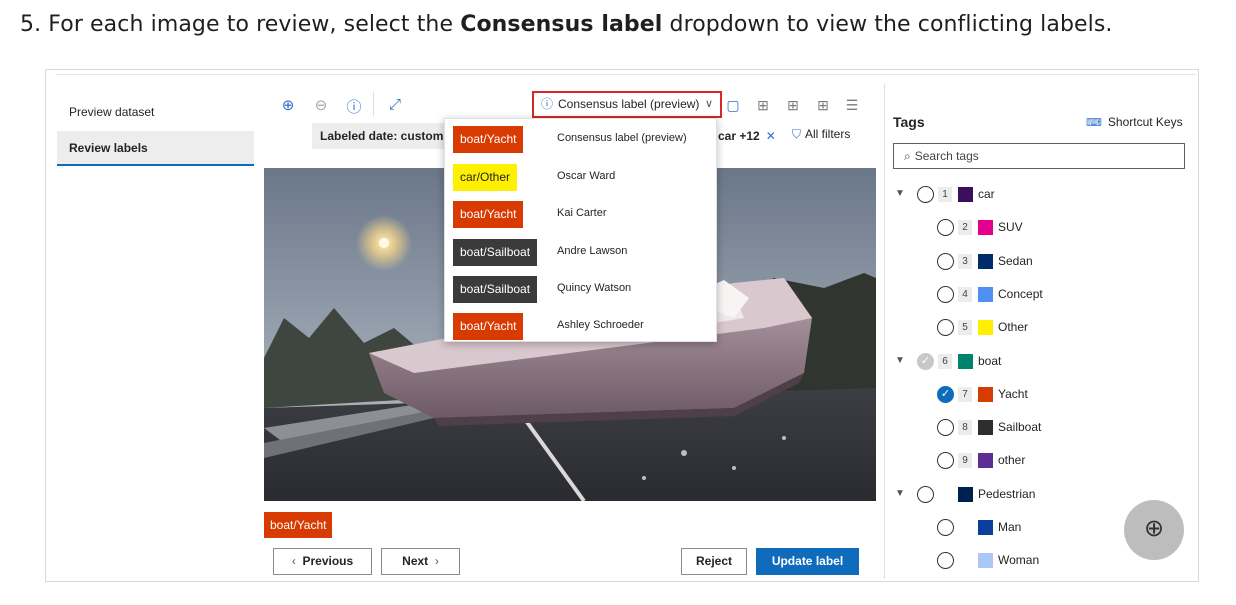 This screenshot has height=605, width=1236. I want to click on tag-name: Man, so click(1009, 527).